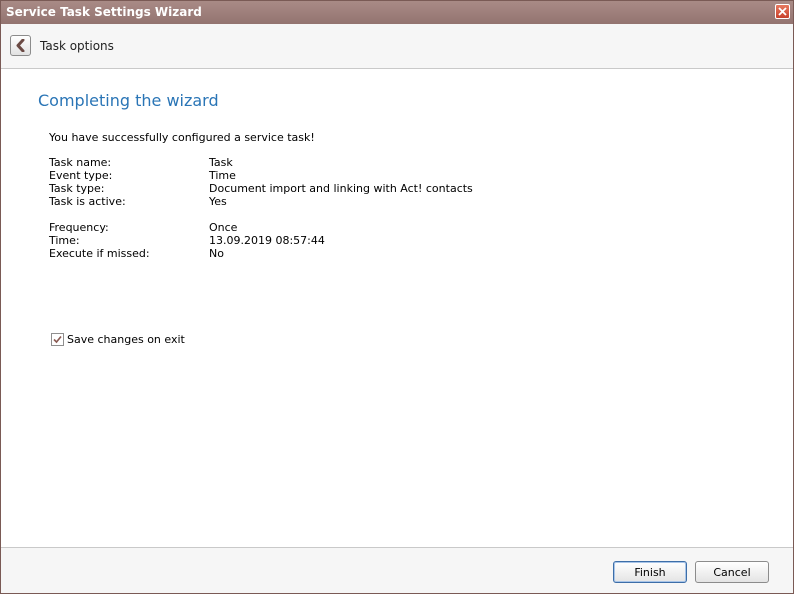 This screenshot has width=794, height=594. What do you see at coordinates (218, 201) in the screenshot?
I see `summary-value: Yes` at bounding box center [218, 201].